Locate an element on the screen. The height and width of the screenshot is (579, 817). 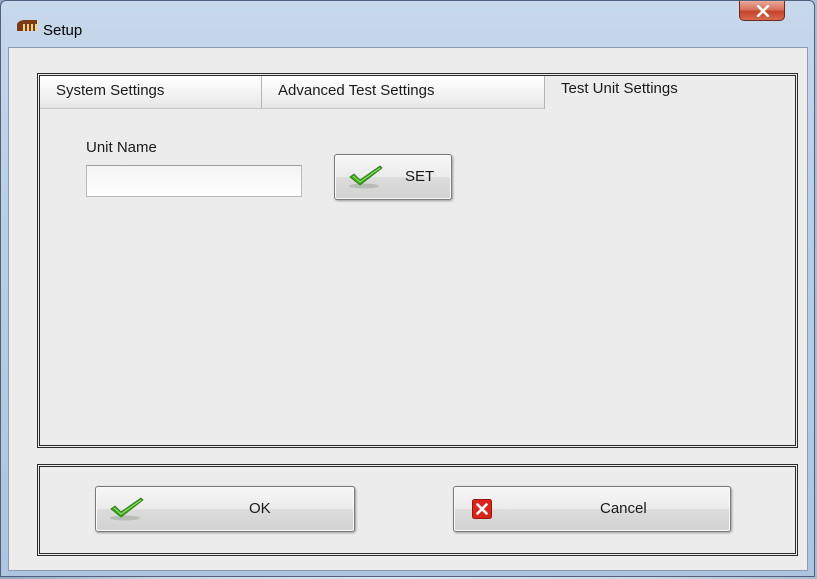
set-button: SET is located at coordinates (393, 177).